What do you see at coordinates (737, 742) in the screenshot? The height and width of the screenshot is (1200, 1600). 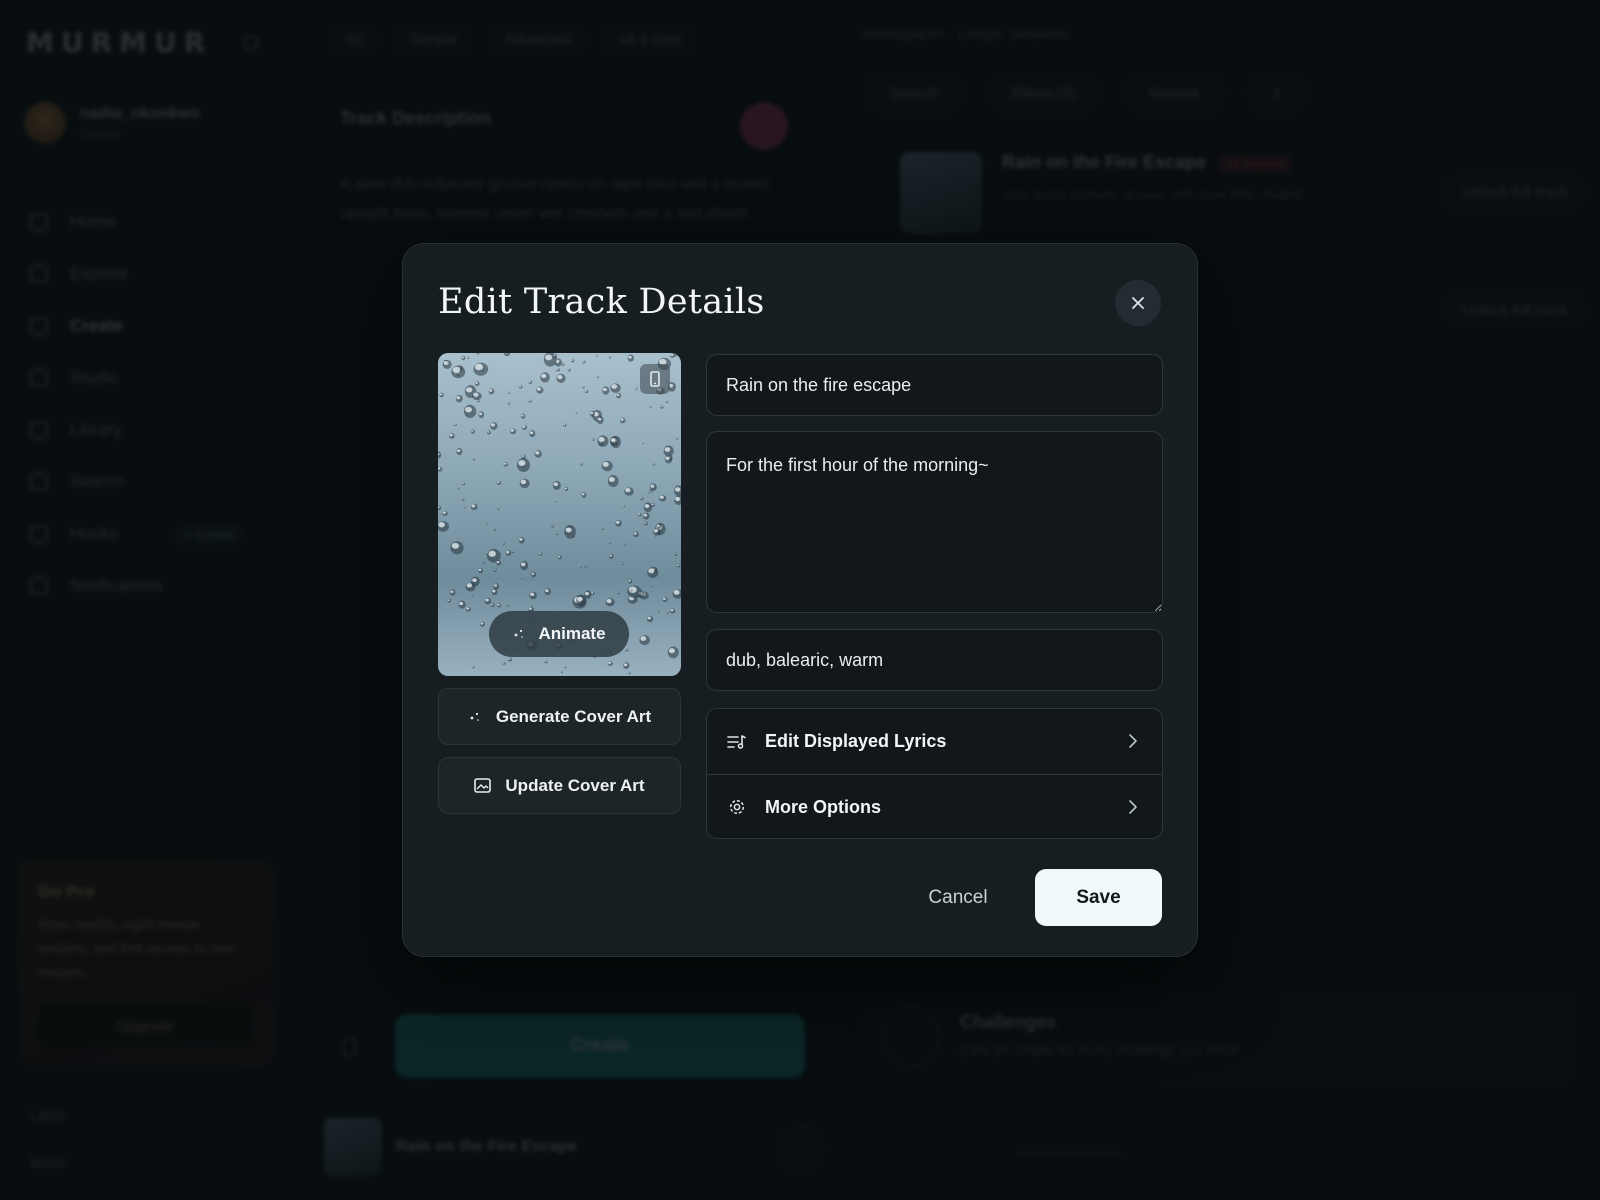 I see `lyrics-icon` at bounding box center [737, 742].